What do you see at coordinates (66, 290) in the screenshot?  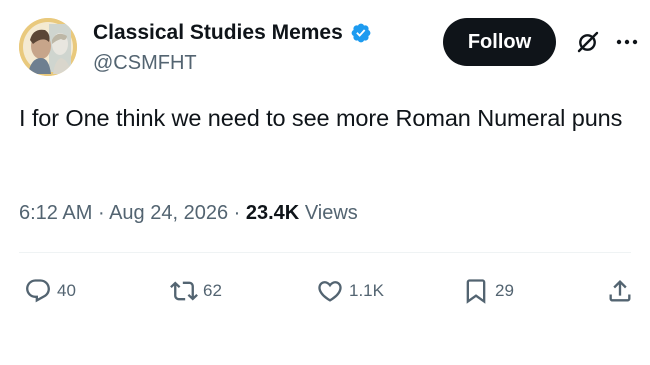 I see `reply-count: 40` at bounding box center [66, 290].